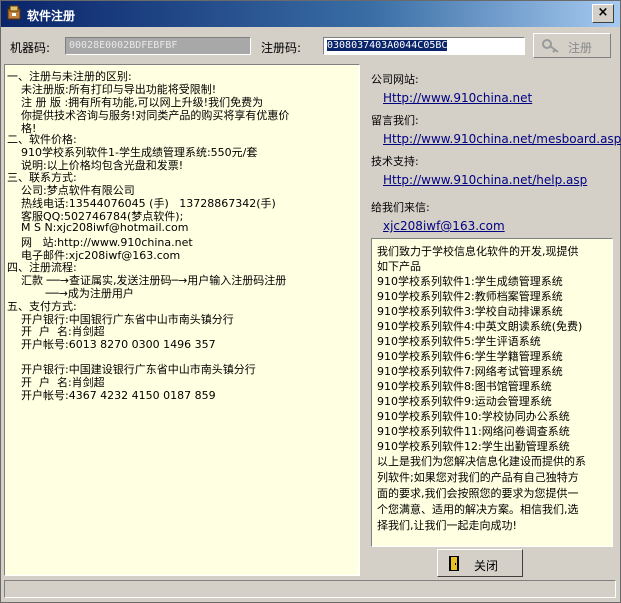 This screenshot has width=621, height=603. Describe the element at coordinates (111, 395) in the screenshot. I see `info-line: 开户帐号:4367 4232 4150 0187 859` at that location.